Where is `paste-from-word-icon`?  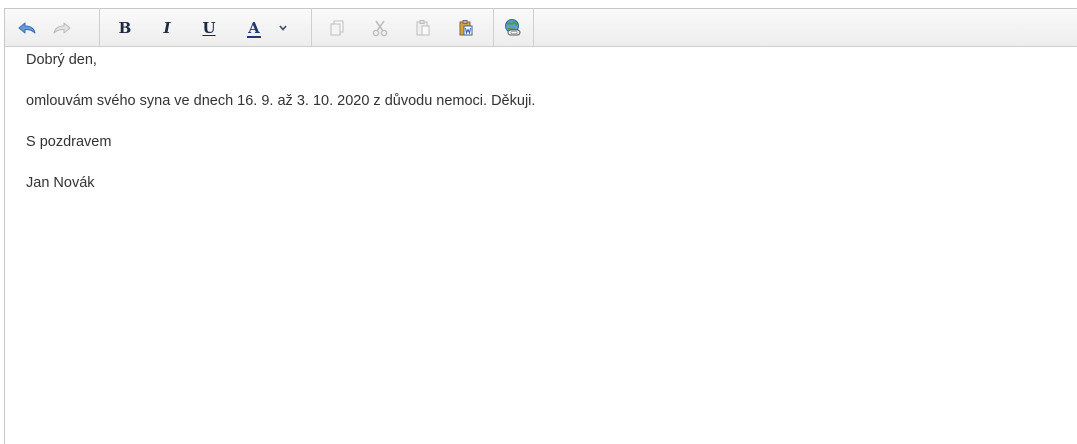
paste-from-word-icon is located at coordinates (466, 28).